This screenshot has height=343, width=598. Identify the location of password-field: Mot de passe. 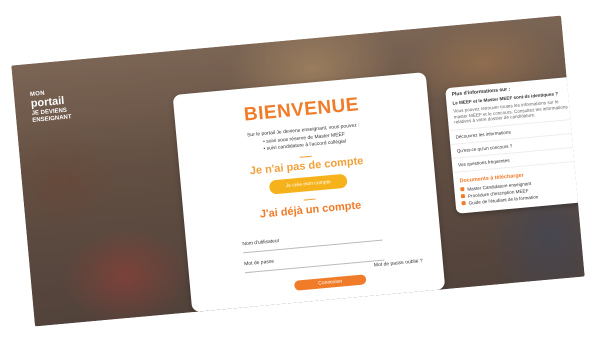
(314, 261).